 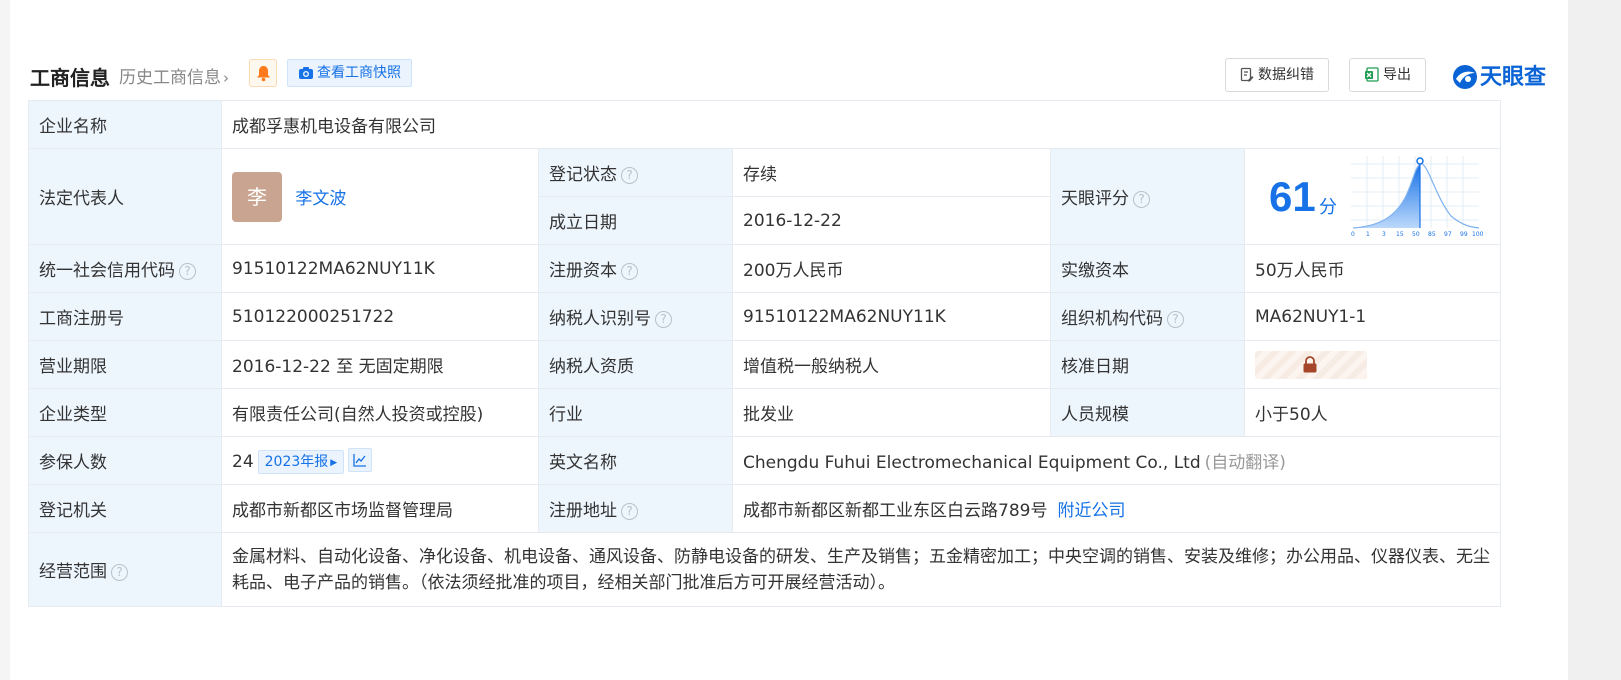 What do you see at coordinates (1417, 197) in the screenshot?
I see `score-distribution-chart: 0 1 3 15 50 85 97 99 100` at bounding box center [1417, 197].